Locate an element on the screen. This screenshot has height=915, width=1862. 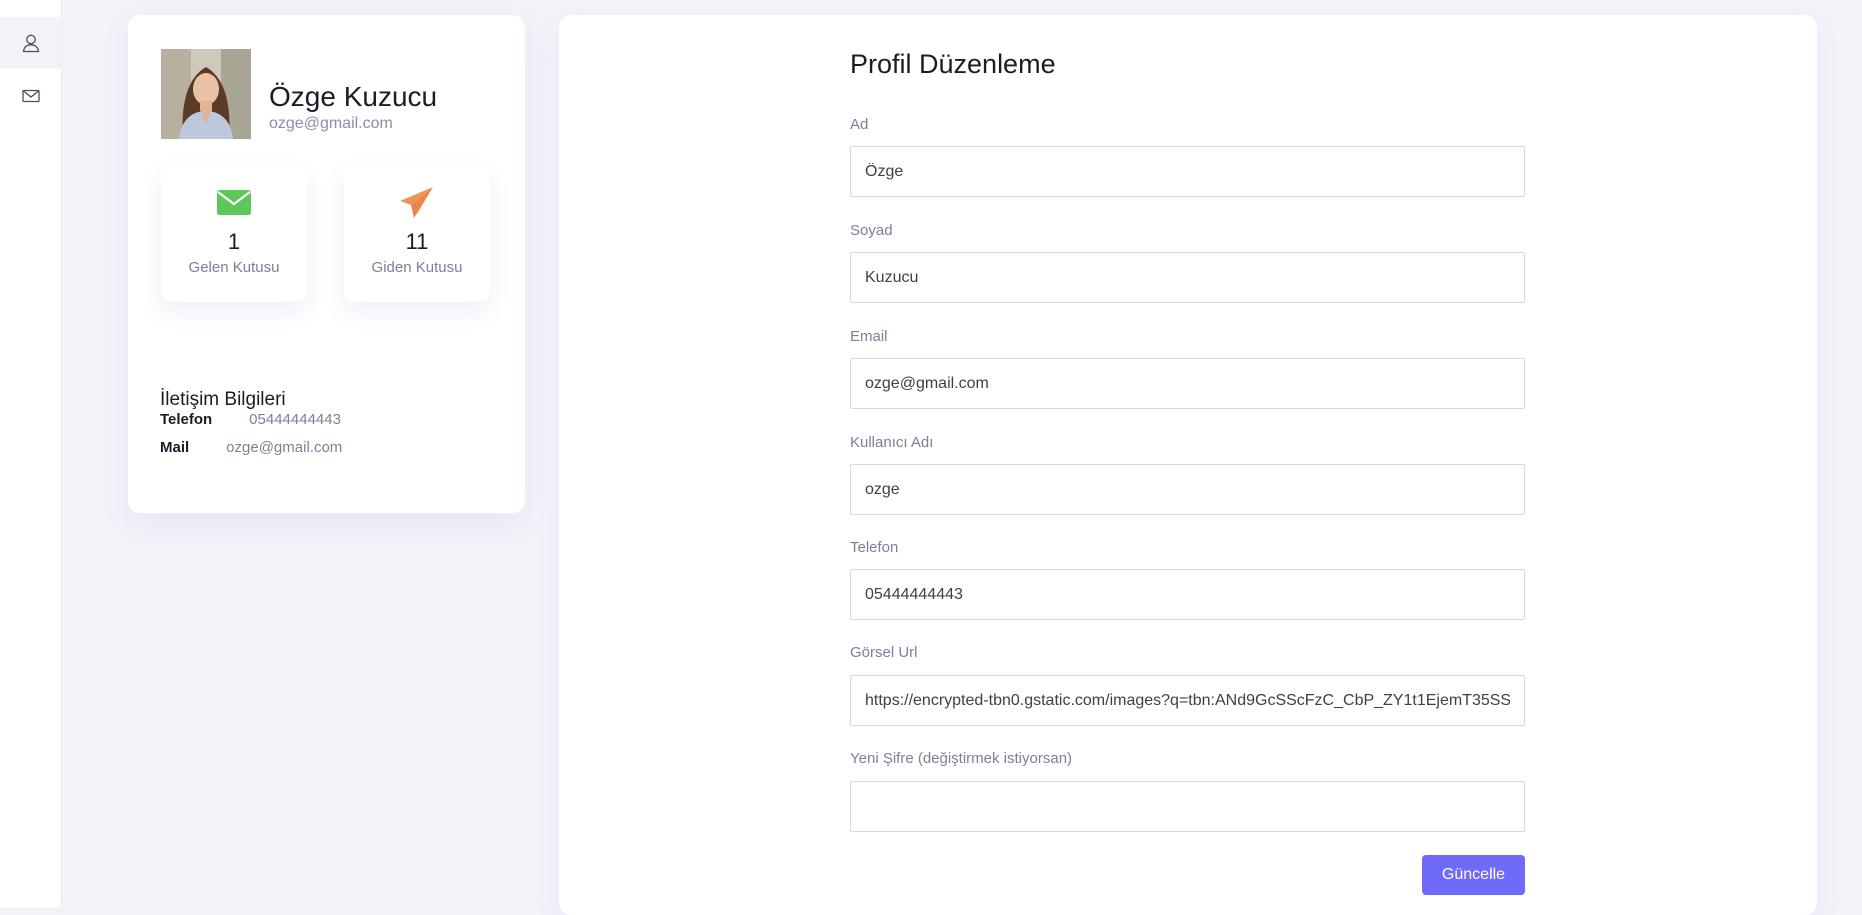
update-button: Güncelle is located at coordinates (1473, 875).